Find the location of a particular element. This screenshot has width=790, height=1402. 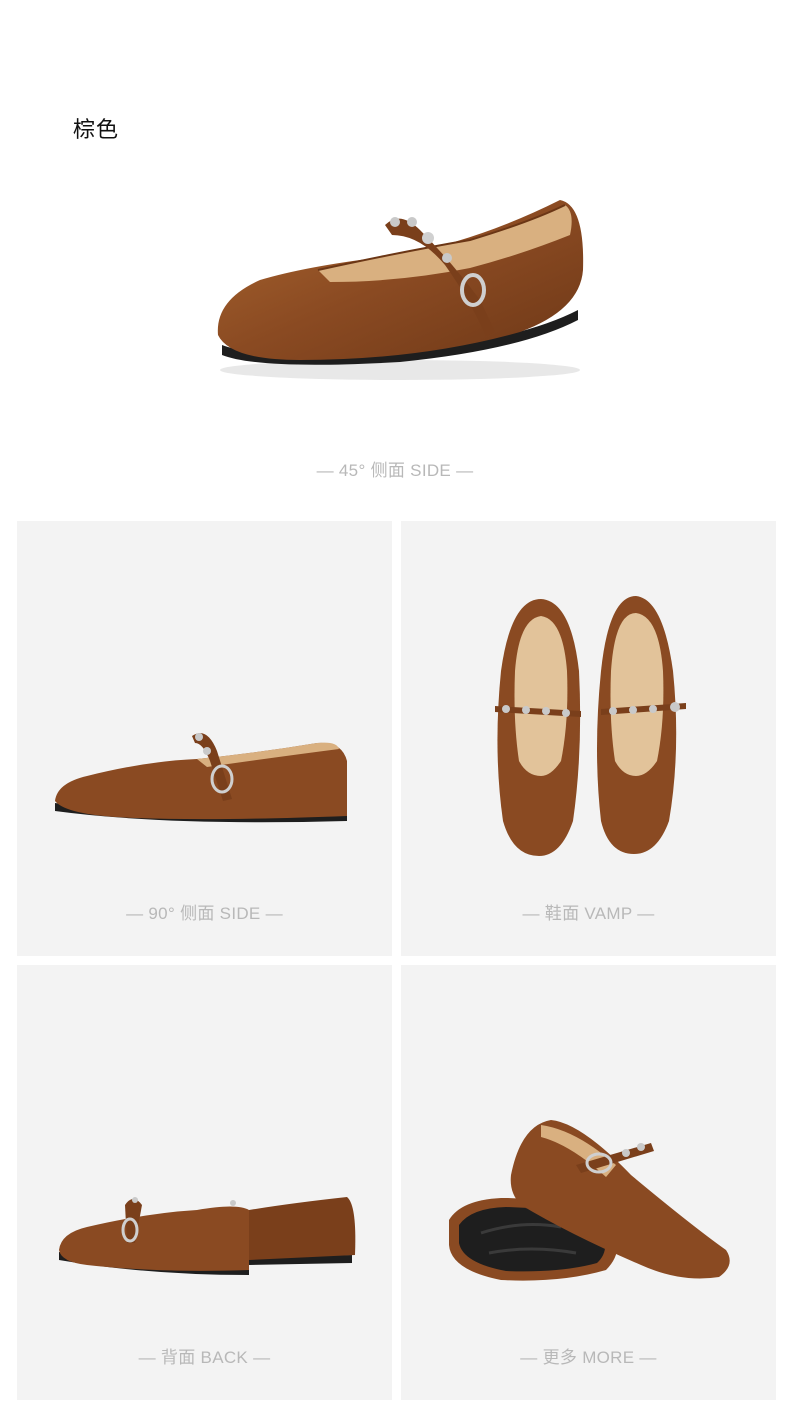

color-name: 棕色 is located at coordinates (96, 130).